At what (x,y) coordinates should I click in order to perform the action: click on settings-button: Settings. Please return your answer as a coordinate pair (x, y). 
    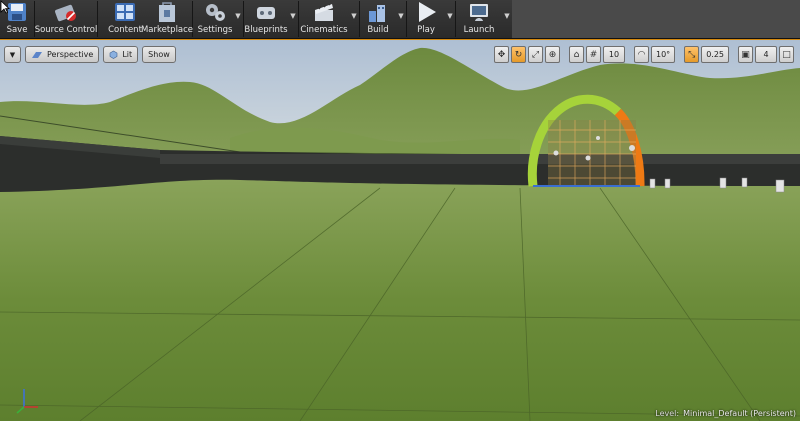
    Looking at the image, I should click on (215, 19).